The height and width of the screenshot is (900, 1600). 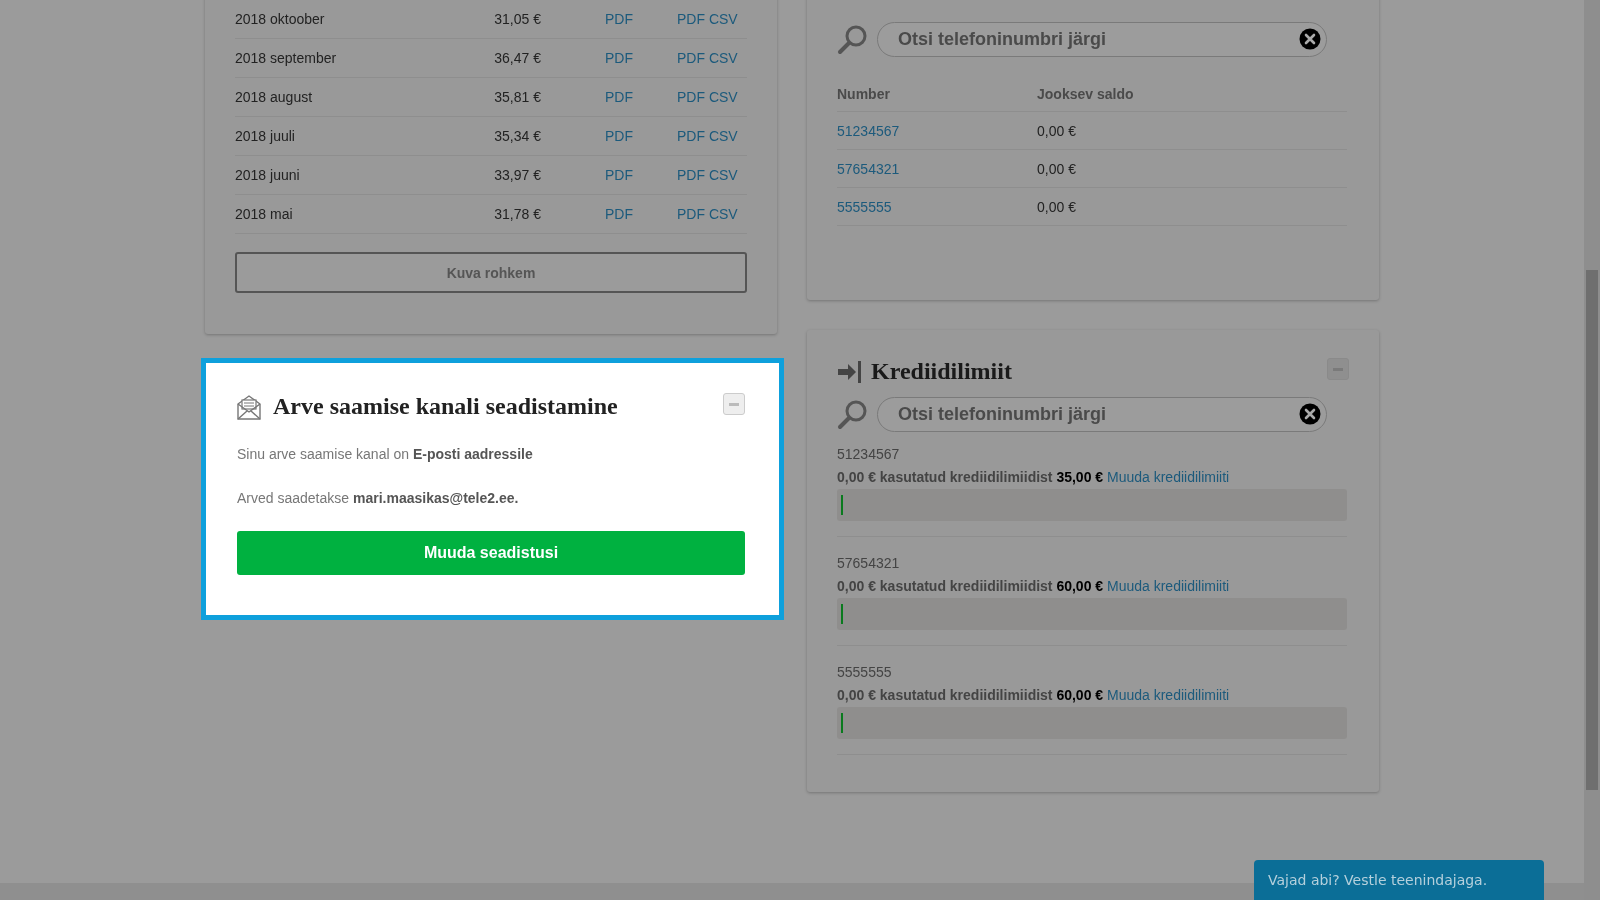 What do you see at coordinates (517, 213) in the screenshot?
I see `invoice-amount: 31,78 €` at bounding box center [517, 213].